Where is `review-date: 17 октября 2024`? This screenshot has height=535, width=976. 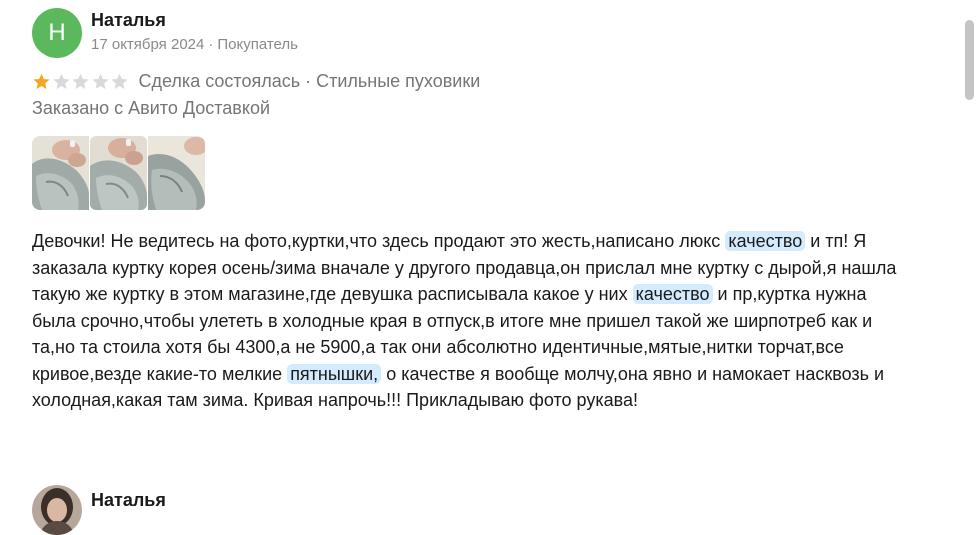 review-date: 17 октября 2024 is located at coordinates (148, 44).